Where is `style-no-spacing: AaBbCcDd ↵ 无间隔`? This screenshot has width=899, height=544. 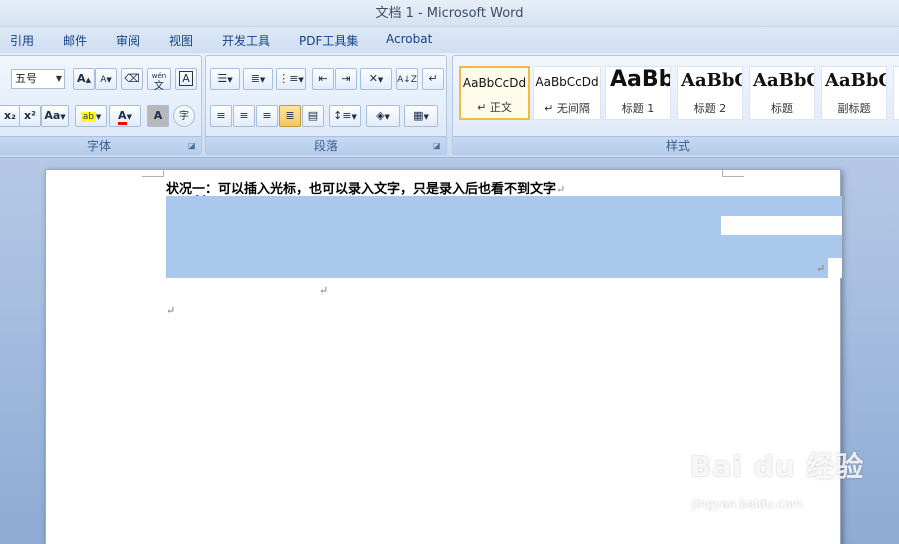 style-no-spacing: AaBbCcDd ↵ 无间隔 is located at coordinates (567, 93).